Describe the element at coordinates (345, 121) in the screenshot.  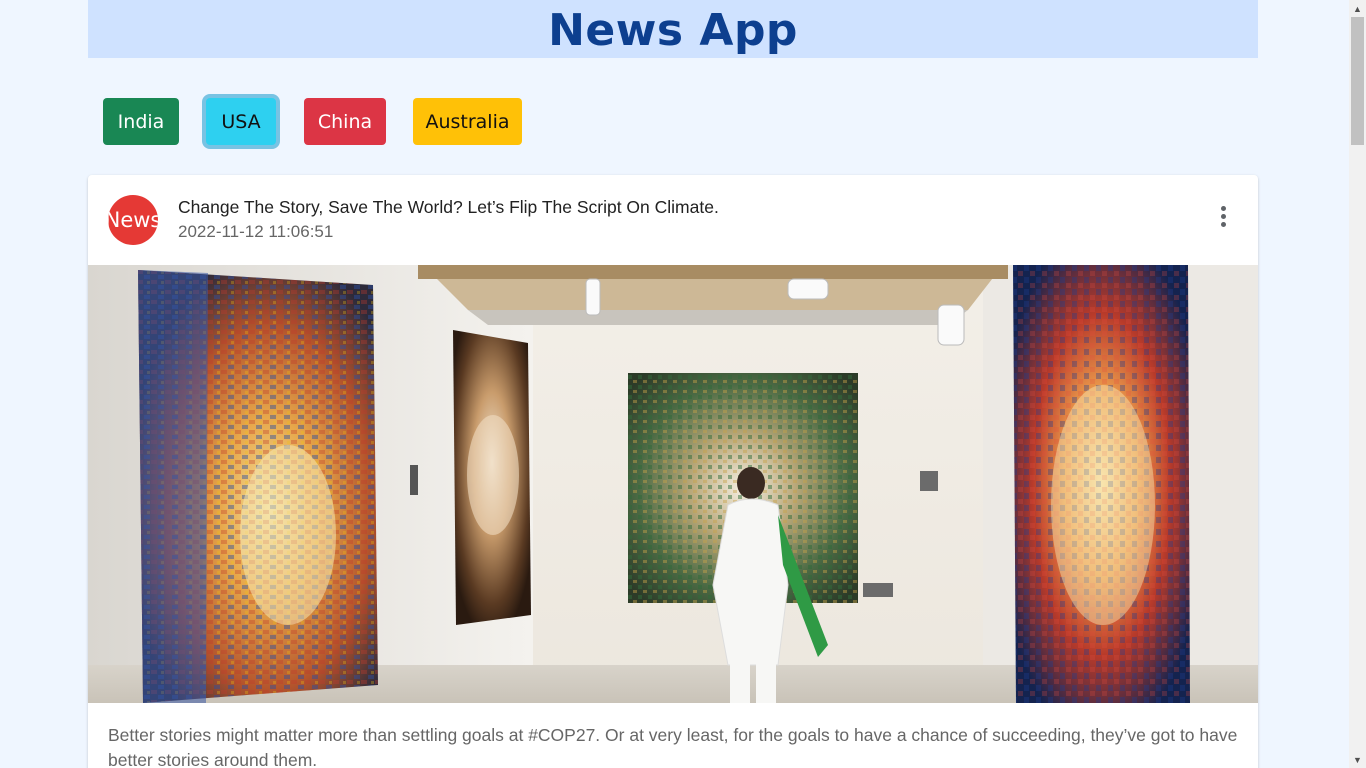
I see `country-button-china: China` at that location.